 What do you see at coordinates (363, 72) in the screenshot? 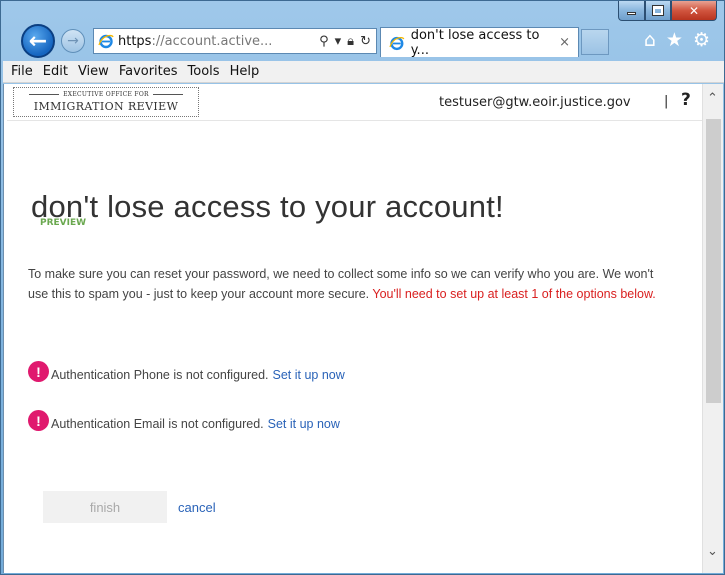
I see `menu-bar: File Edit View Favorites Tools Help` at bounding box center [363, 72].